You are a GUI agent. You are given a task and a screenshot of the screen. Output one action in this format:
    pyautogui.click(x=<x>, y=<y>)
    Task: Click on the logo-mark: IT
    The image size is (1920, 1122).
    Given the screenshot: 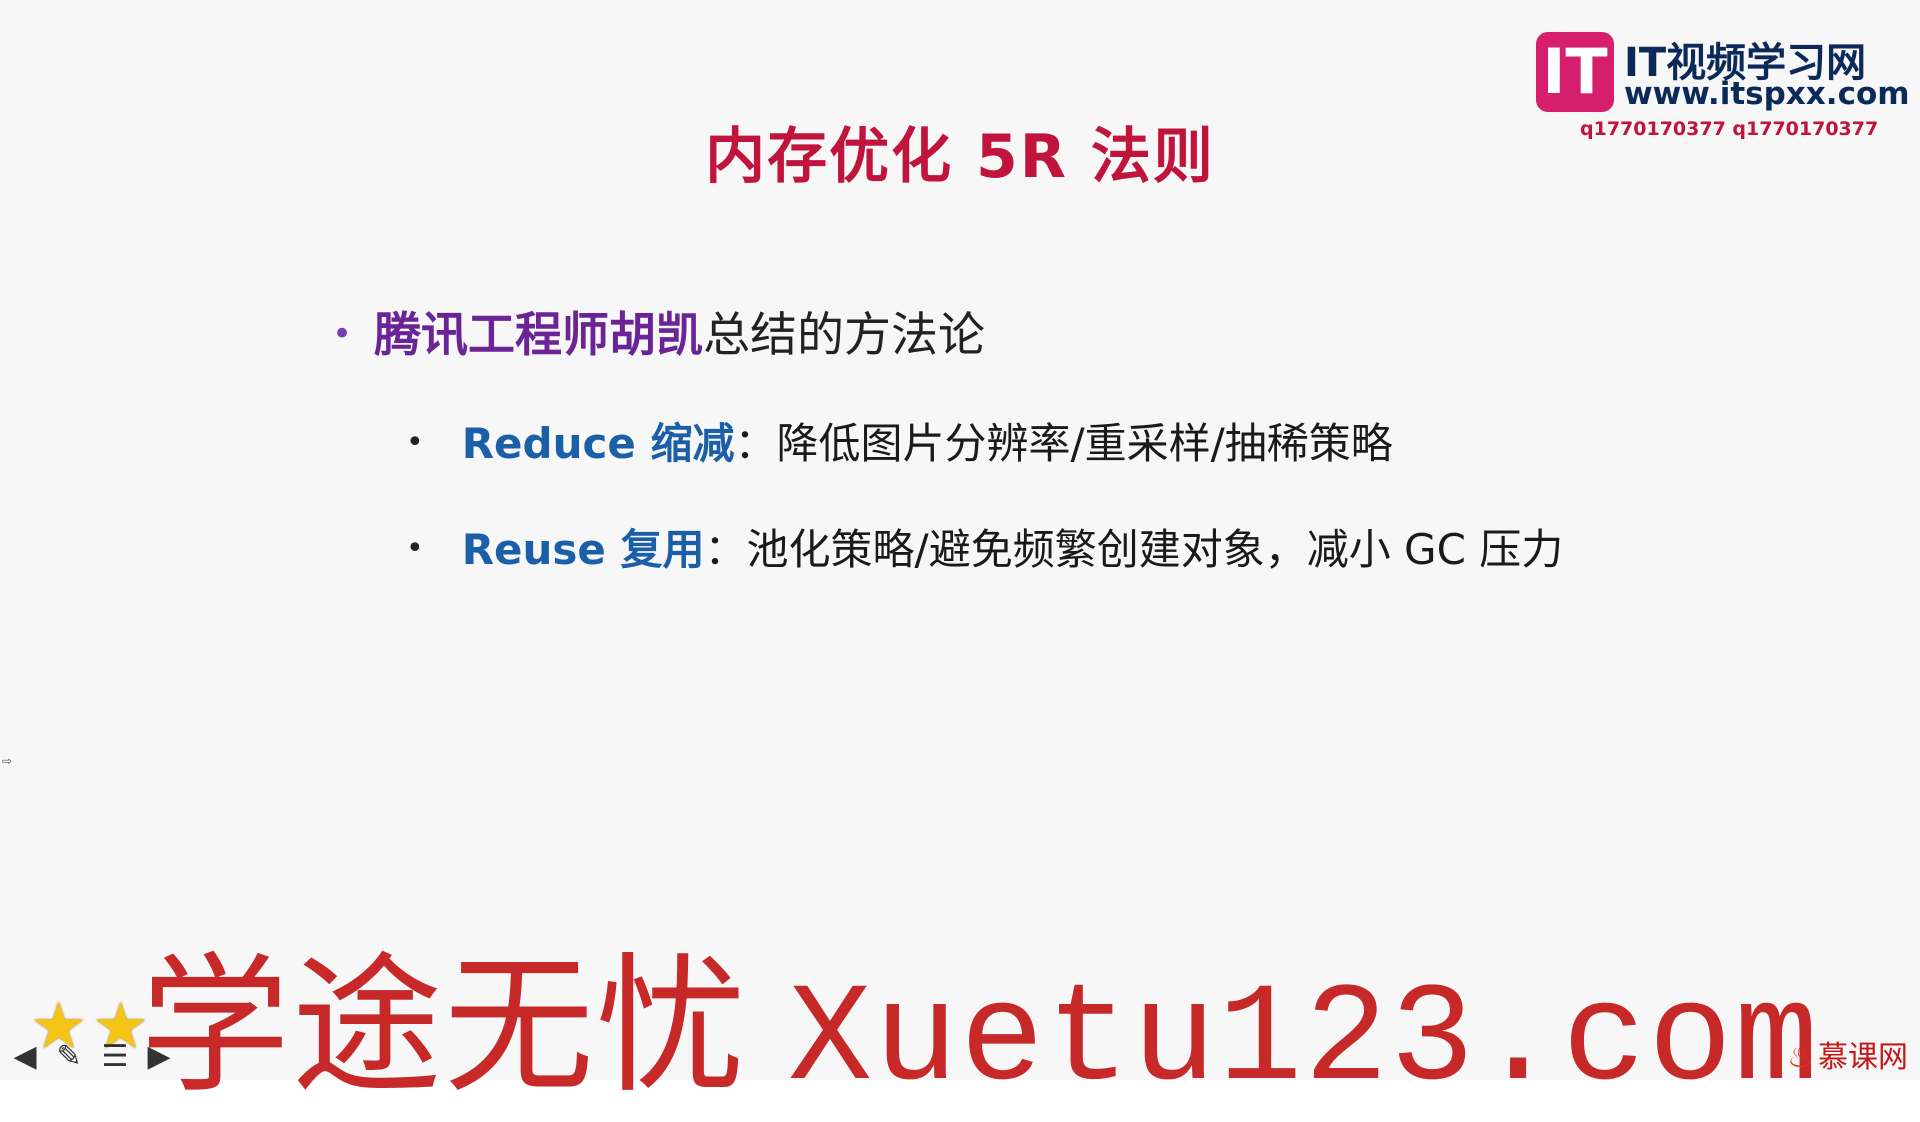 What is the action you would take?
    pyautogui.click(x=1575, y=72)
    